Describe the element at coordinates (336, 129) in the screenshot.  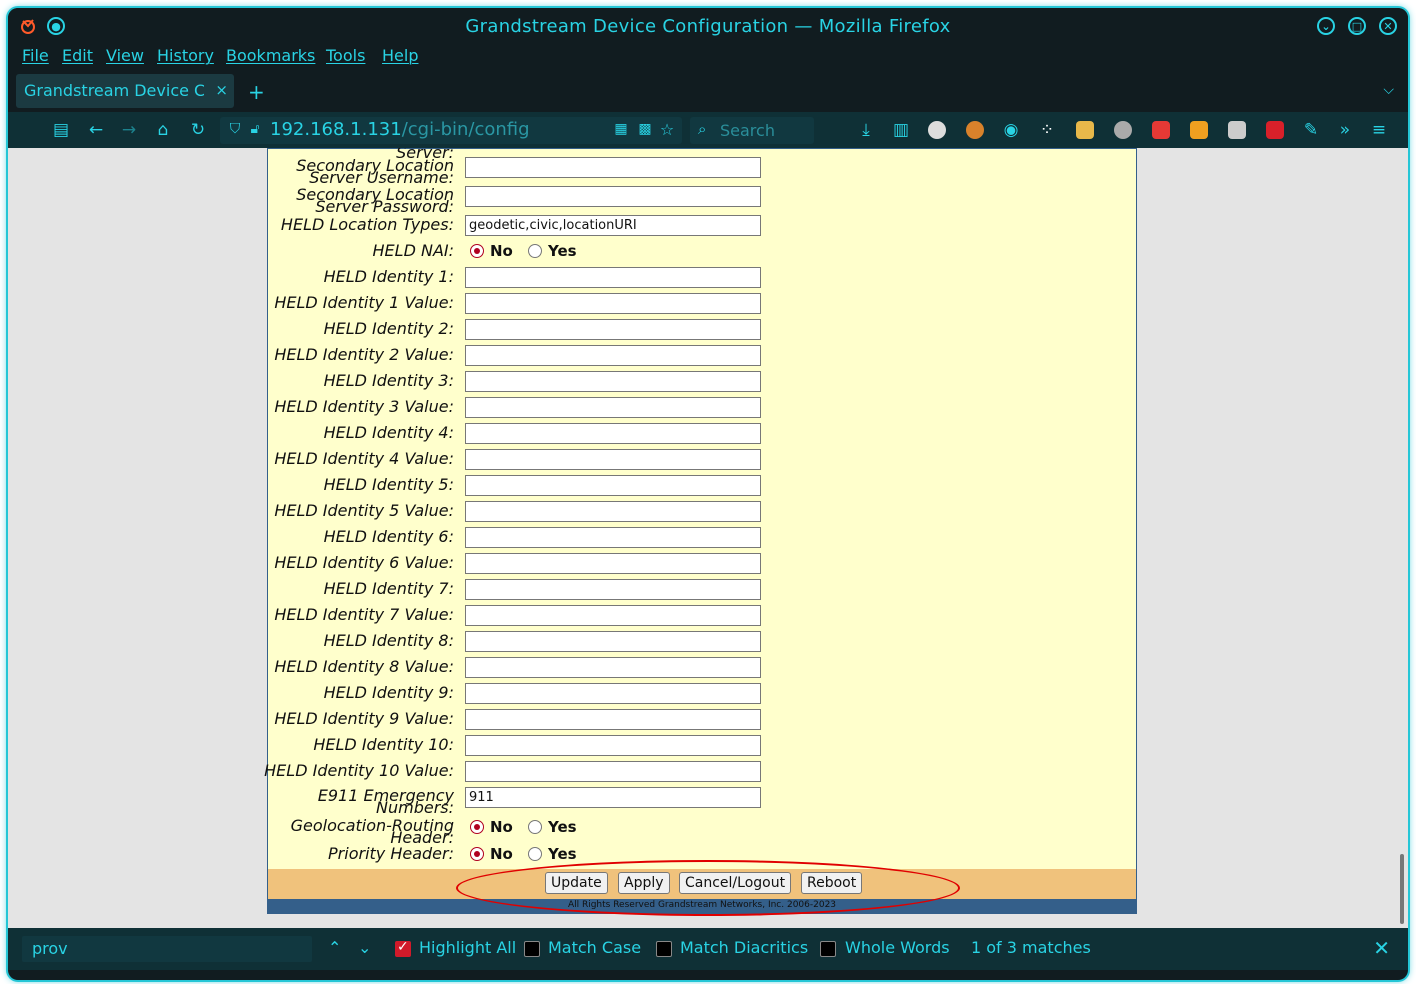
I see `url-host: 192.168.1.131` at that location.